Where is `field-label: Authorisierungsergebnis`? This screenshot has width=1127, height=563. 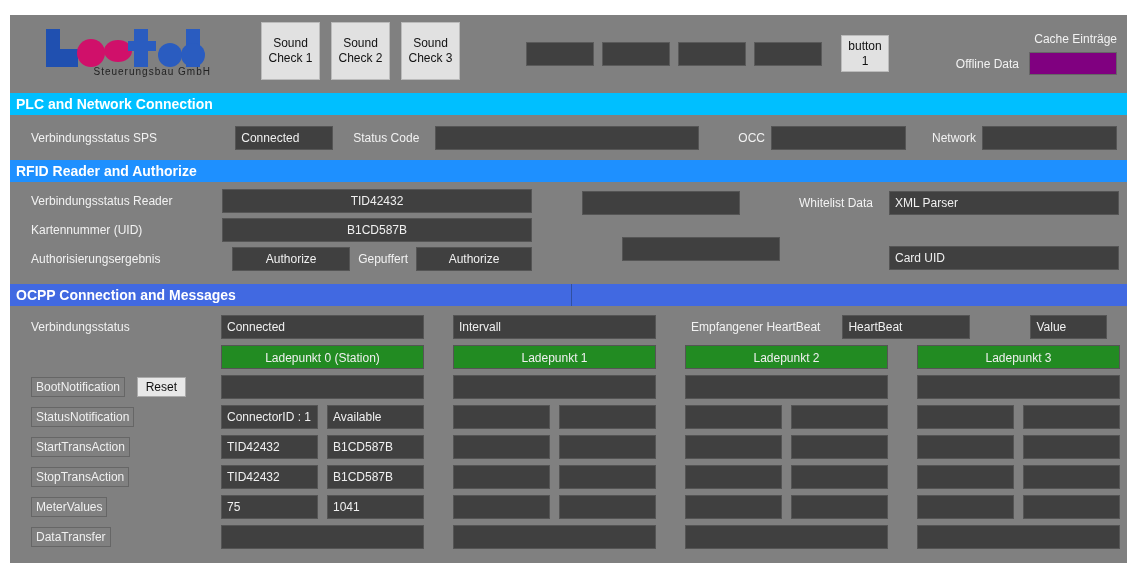 field-label: Authorisierungsergebnis is located at coordinates (96, 258).